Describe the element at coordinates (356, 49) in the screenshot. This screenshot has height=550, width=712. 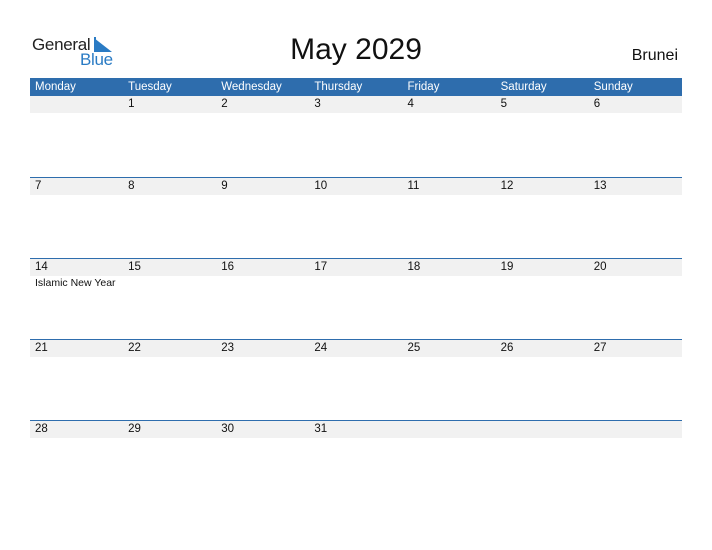
I see `page-title: May 2029` at that location.